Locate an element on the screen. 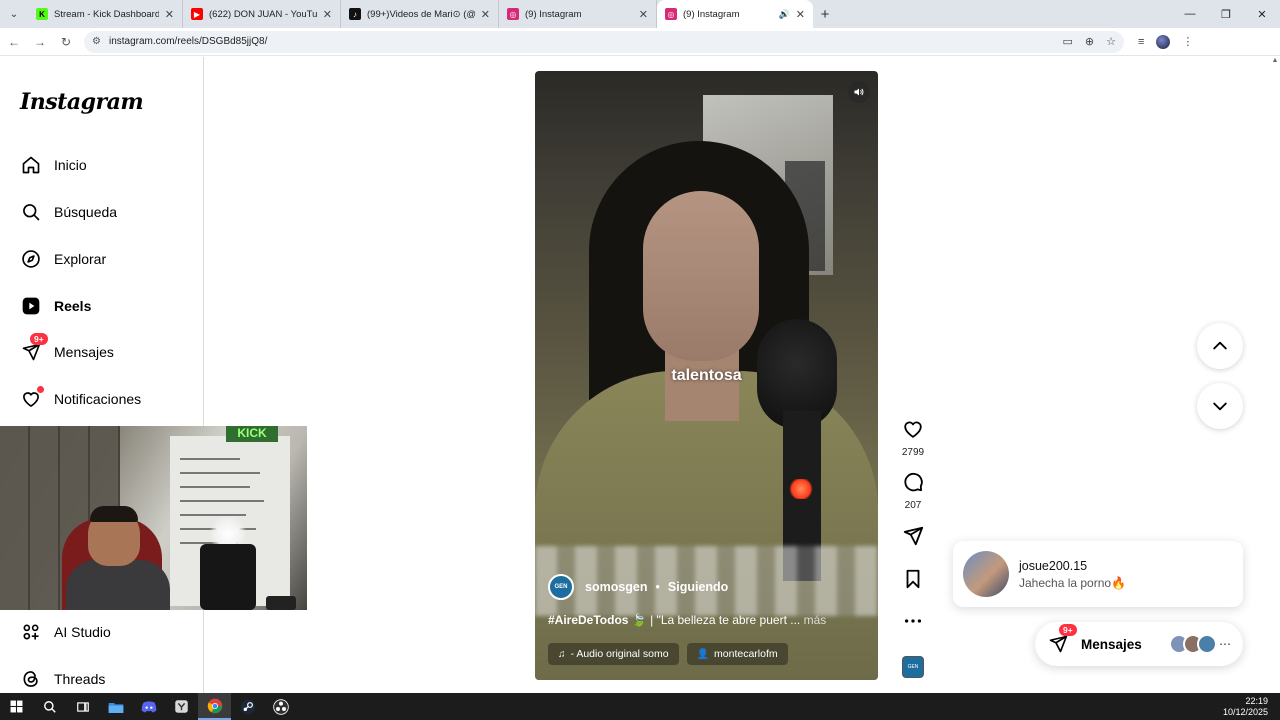 The height and width of the screenshot is (720, 1280). steam-icon is located at coordinates (247, 706).